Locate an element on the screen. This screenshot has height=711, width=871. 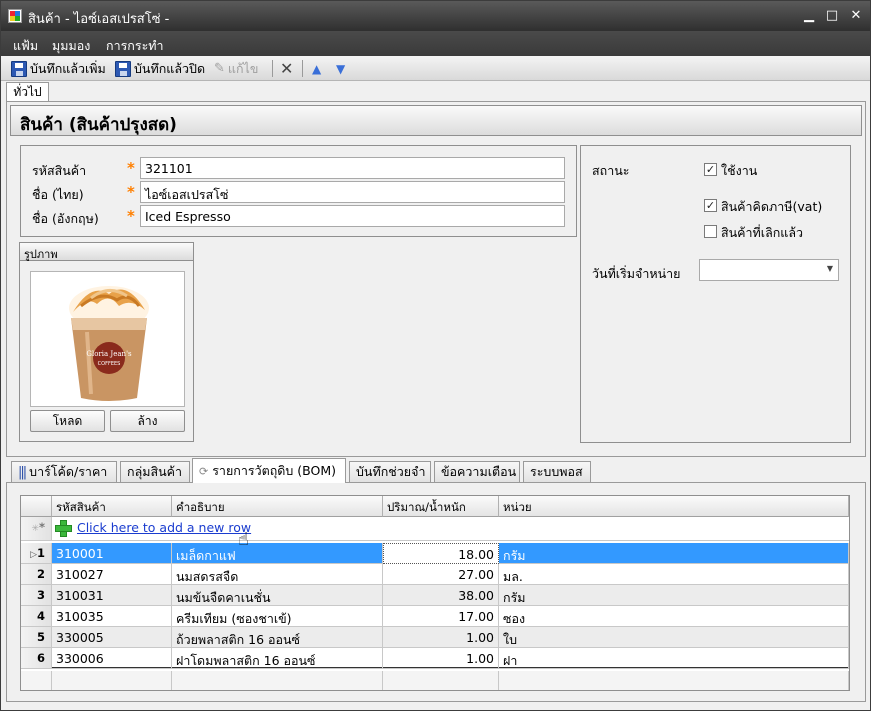
maximize-button: □ is located at coordinates (832, 16).